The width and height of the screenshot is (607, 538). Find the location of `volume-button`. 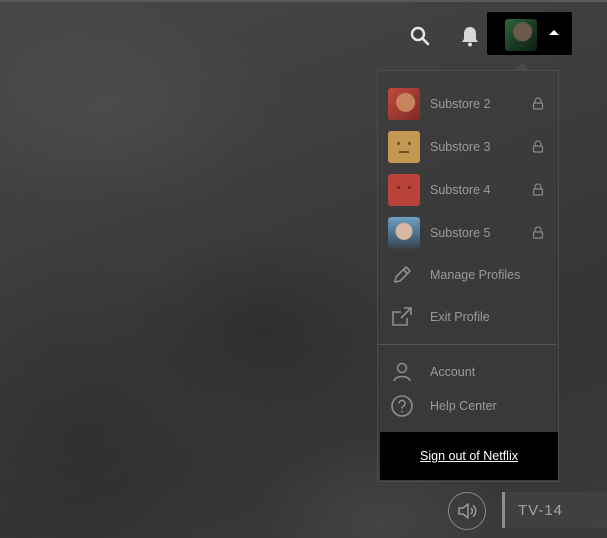

volume-button is located at coordinates (467, 511).